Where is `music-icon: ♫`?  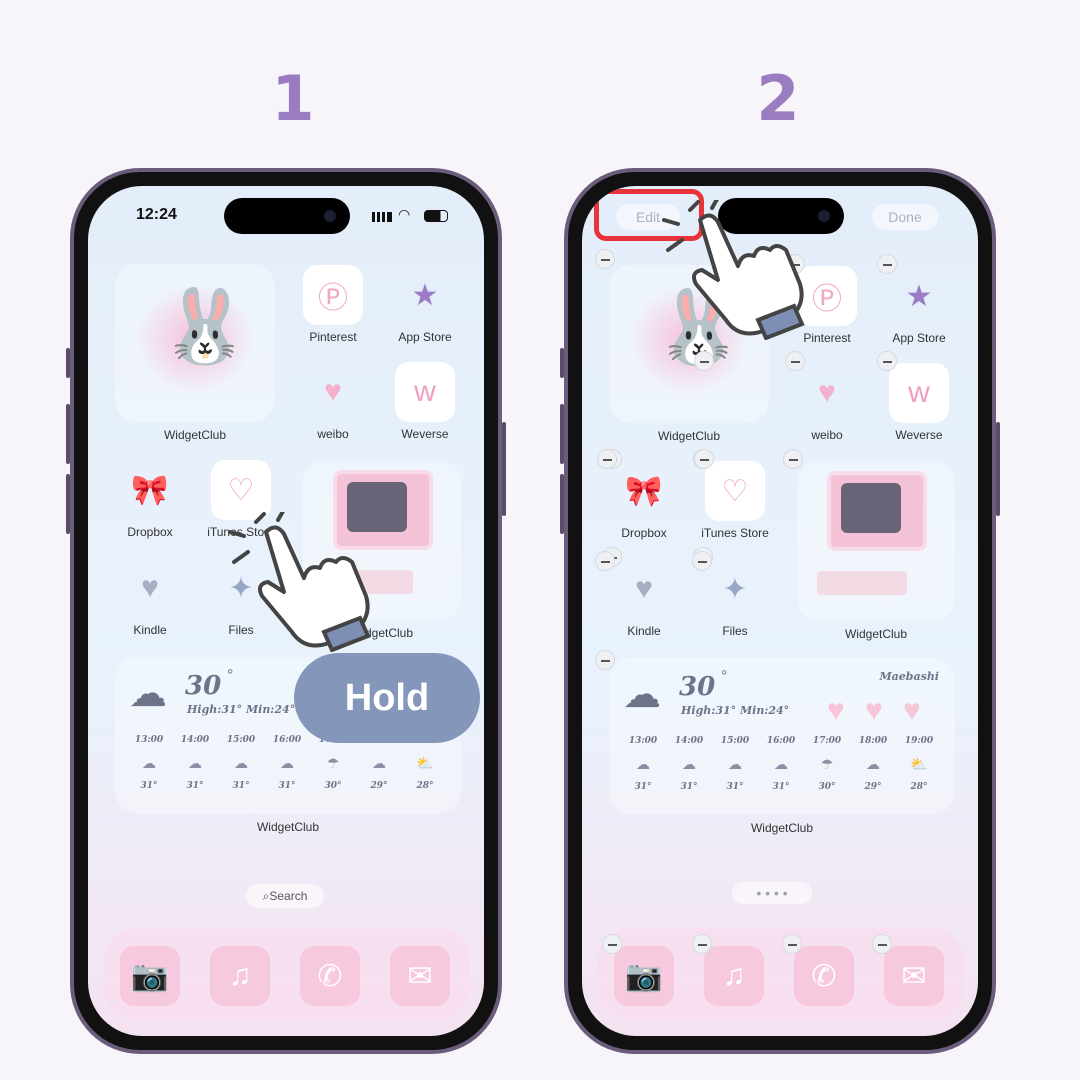
music-icon: ♫ is located at coordinates (734, 975).